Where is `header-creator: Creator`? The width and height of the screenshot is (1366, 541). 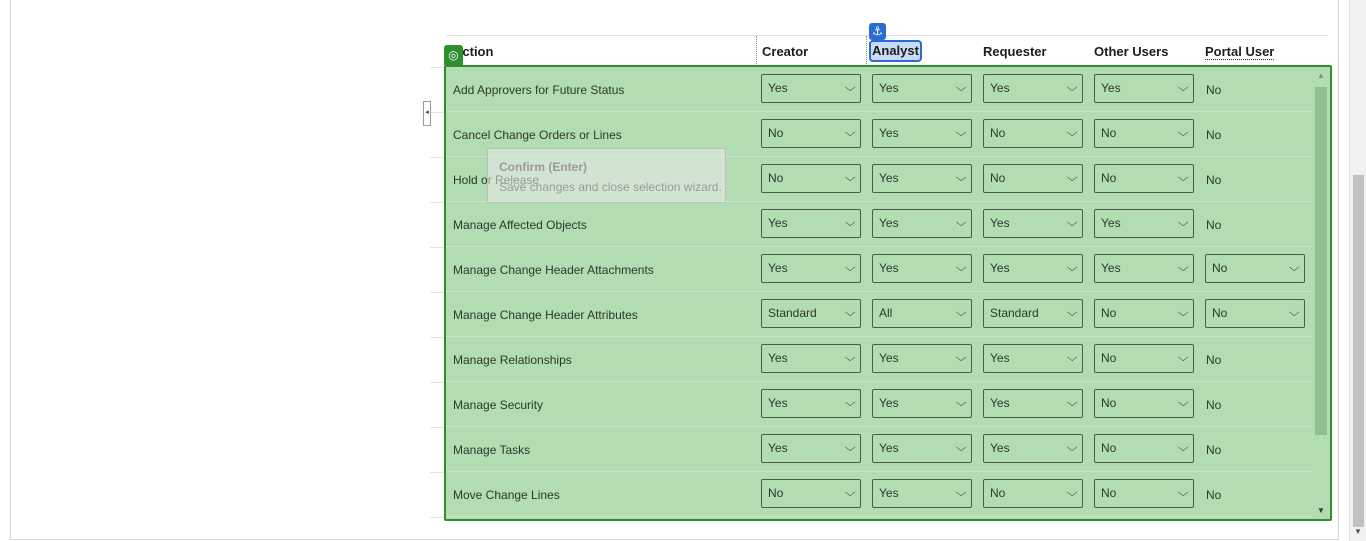 header-creator: Creator is located at coordinates (785, 51).